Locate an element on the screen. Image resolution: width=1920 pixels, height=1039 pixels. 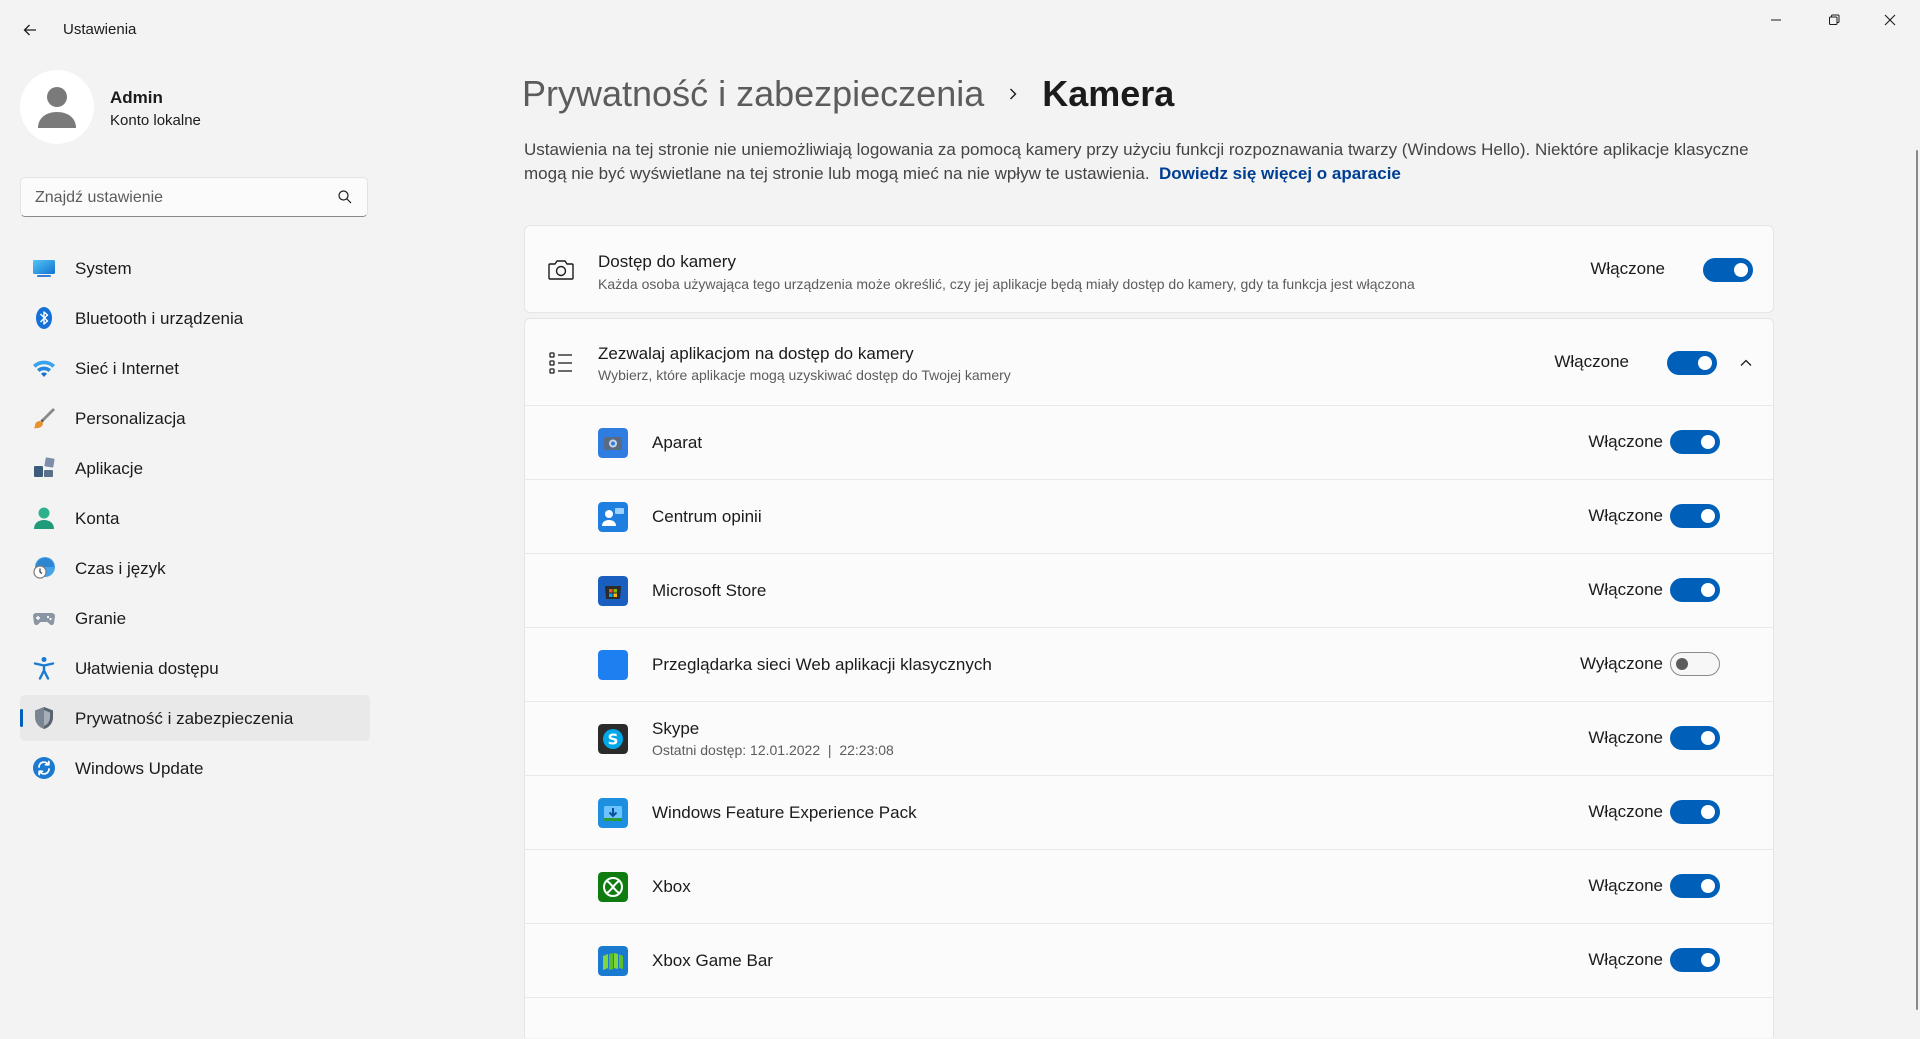
app-name: Aparat is located at coordinates (677, 442).